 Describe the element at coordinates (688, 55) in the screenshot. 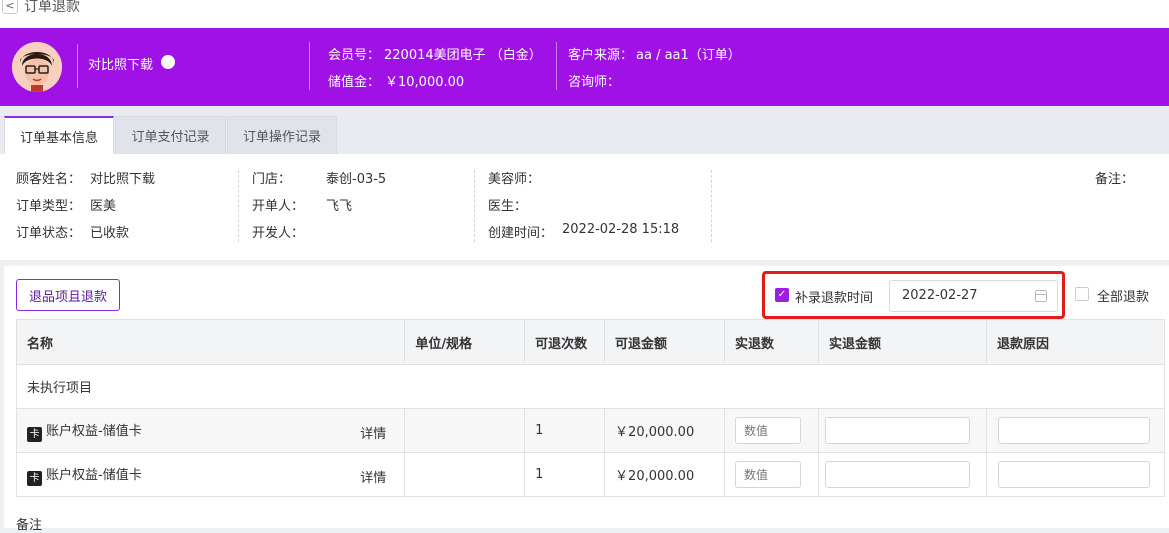

I see `source-value: aa / aa1（订单）` at that location.